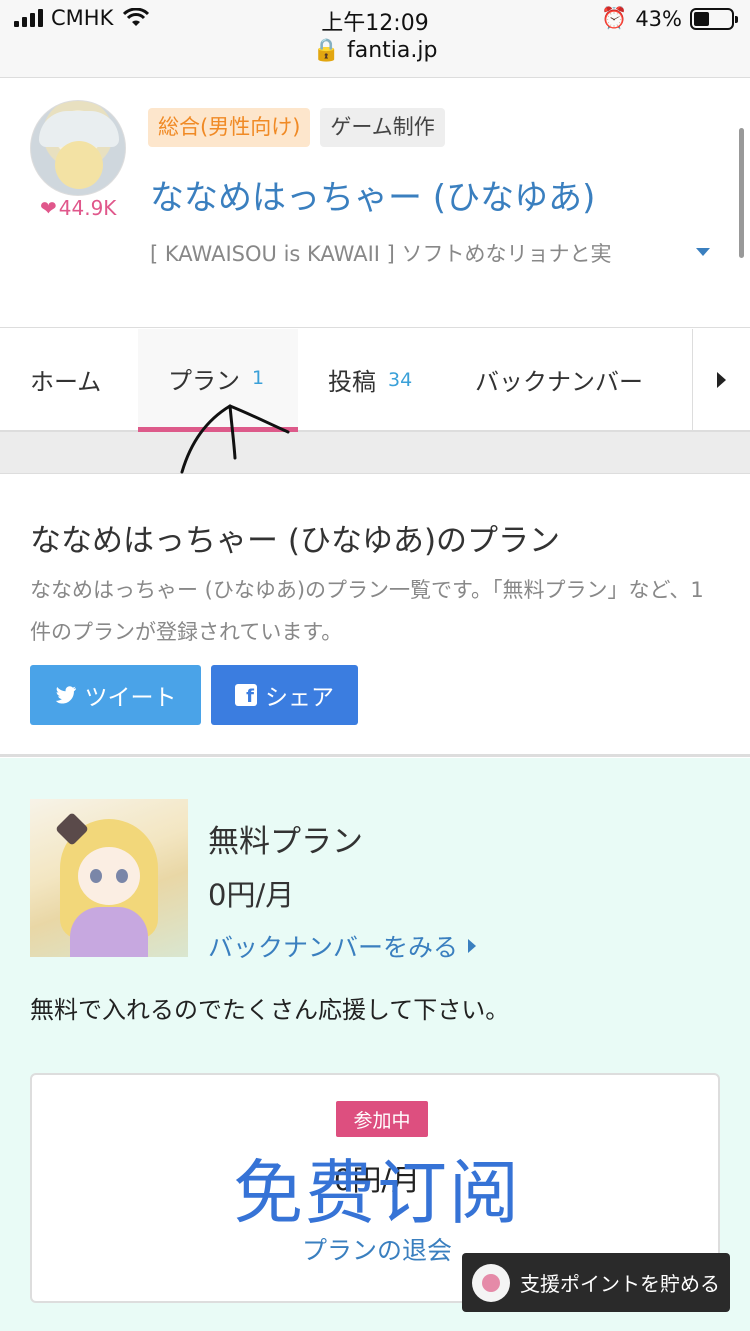  I want to click on share-buttons: ツイート f シェア, so click(194, 695).